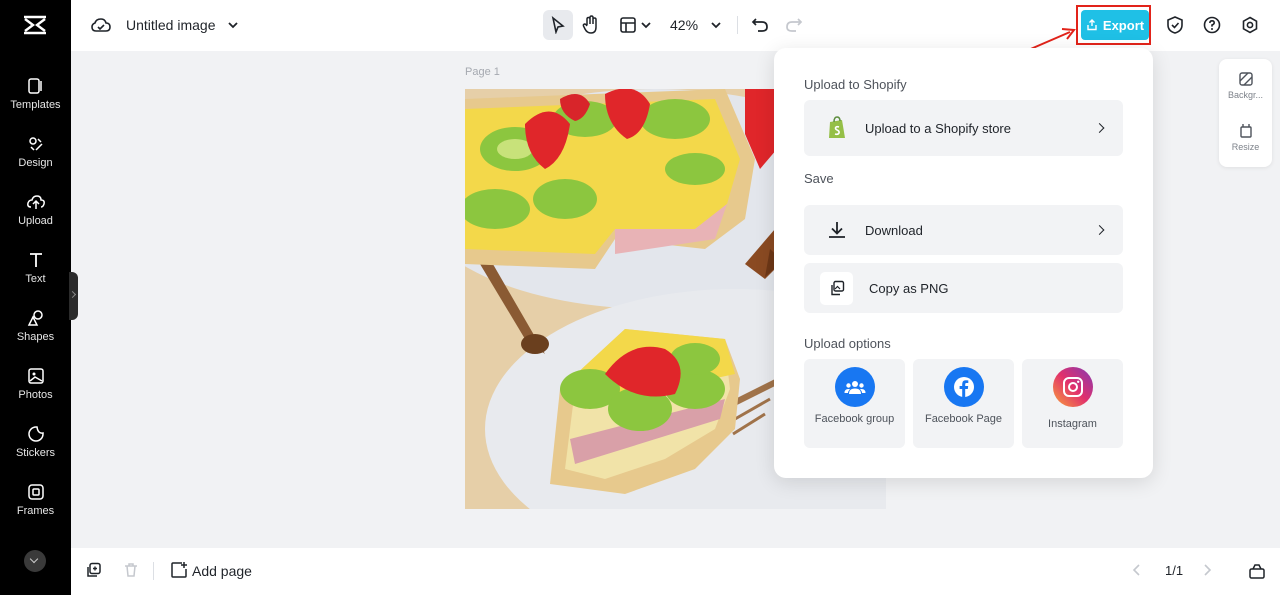  I want to click on facebook-page-option: Facebook Page, so click(963, 403).